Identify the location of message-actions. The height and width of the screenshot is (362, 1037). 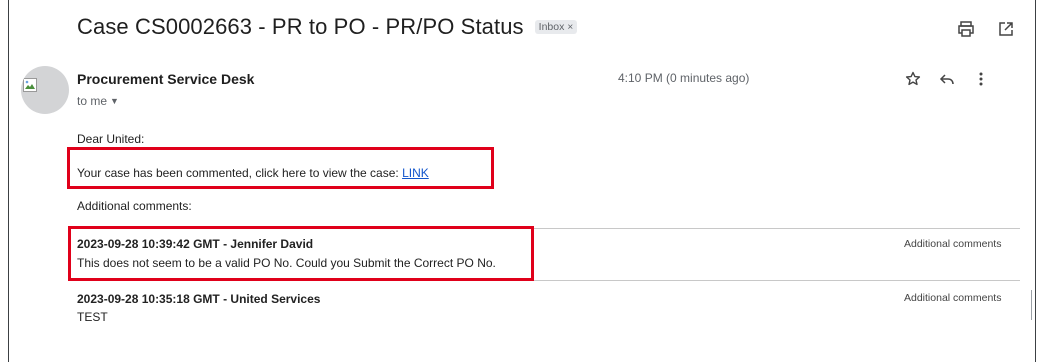
(947, 79).